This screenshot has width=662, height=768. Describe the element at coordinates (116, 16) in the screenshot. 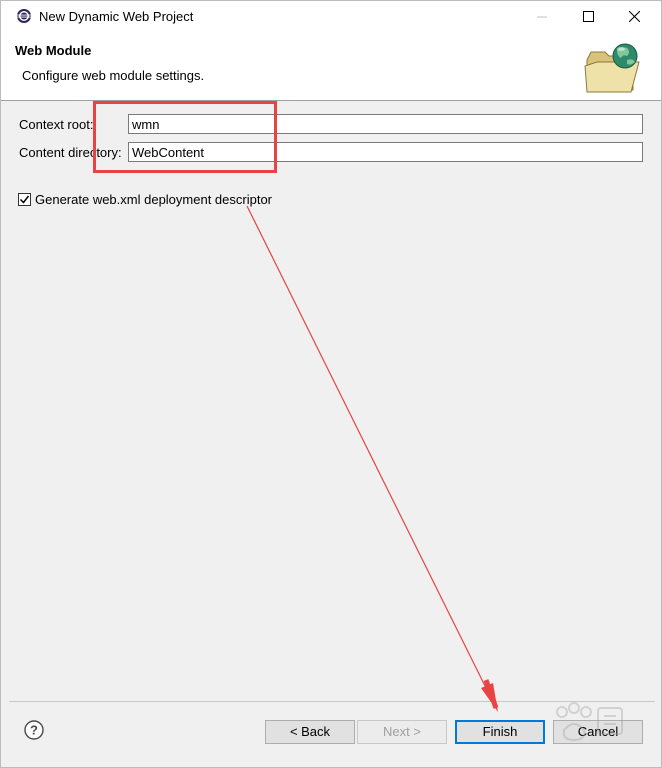

I see `window-title: New Dynamic Web Project` at that location.